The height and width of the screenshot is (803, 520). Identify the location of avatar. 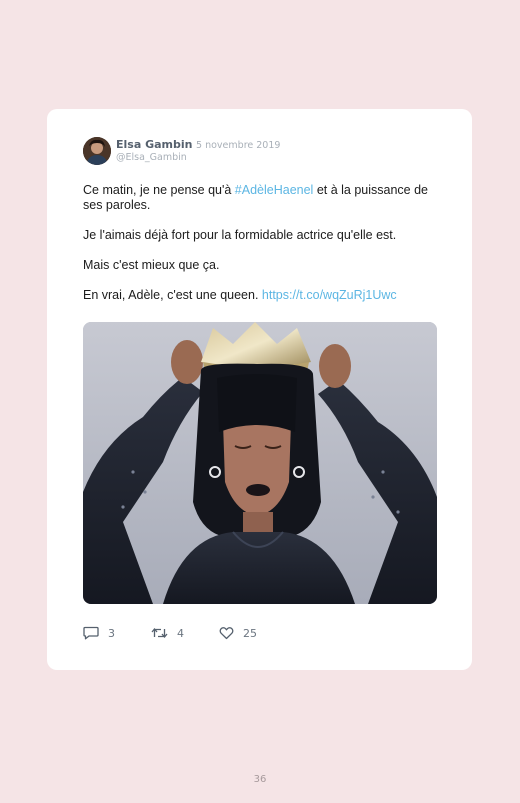
(97, 151).